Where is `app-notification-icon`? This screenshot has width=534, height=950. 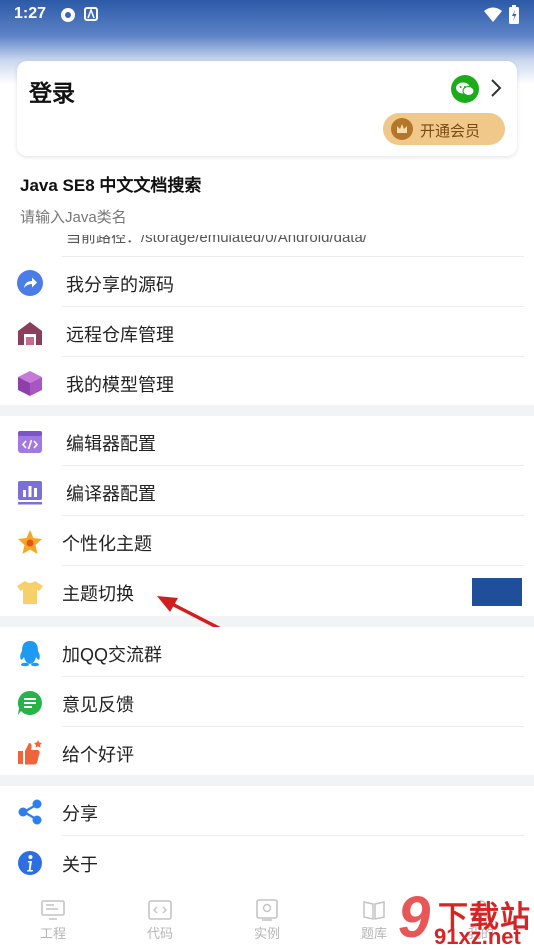 app-notification-icon is located at coordinates (91, 14).